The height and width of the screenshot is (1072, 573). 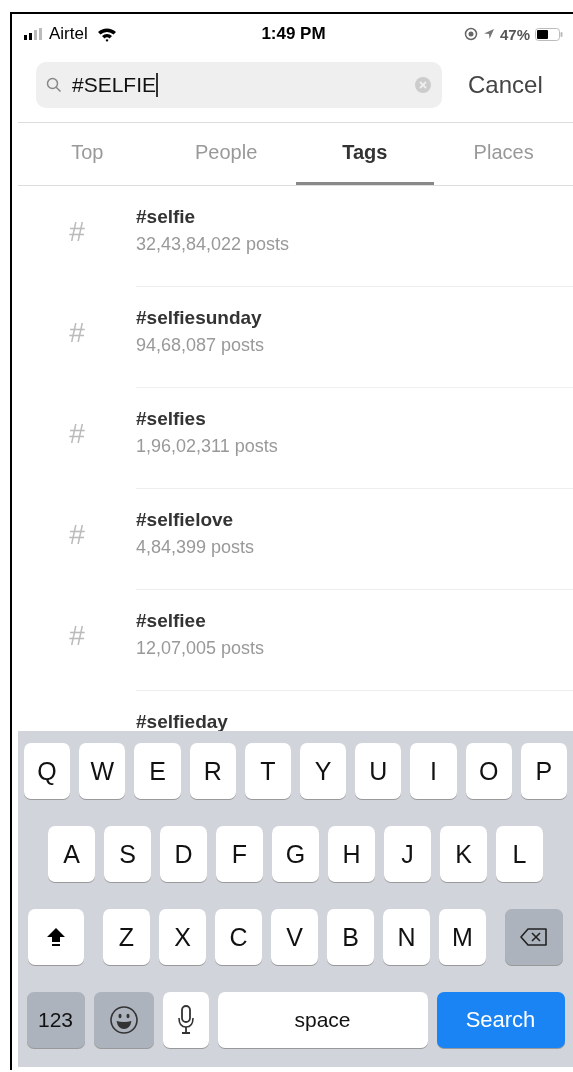 I want to click on letter-key: N, so click(x=406, y=937).